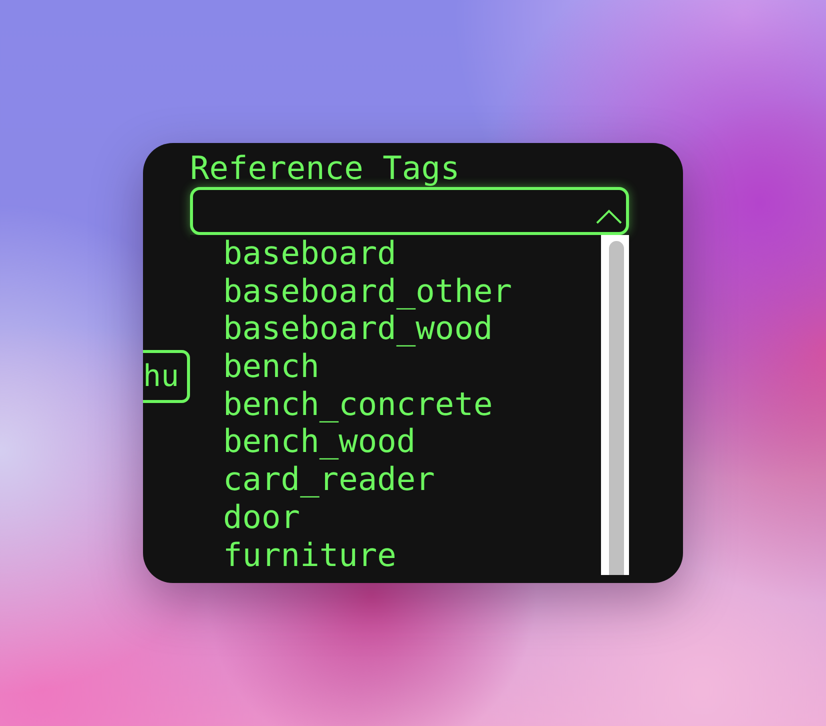 The width and height of the screenshot is (826, 726). What do you see at coordinates (325, 168) in the screenshot?
I see `field-label: Reference Tags` at bounding box center [325, 168].